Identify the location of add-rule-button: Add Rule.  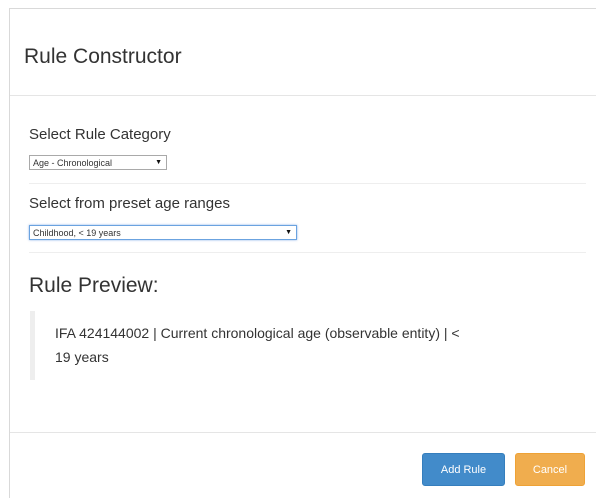
(463, 469).